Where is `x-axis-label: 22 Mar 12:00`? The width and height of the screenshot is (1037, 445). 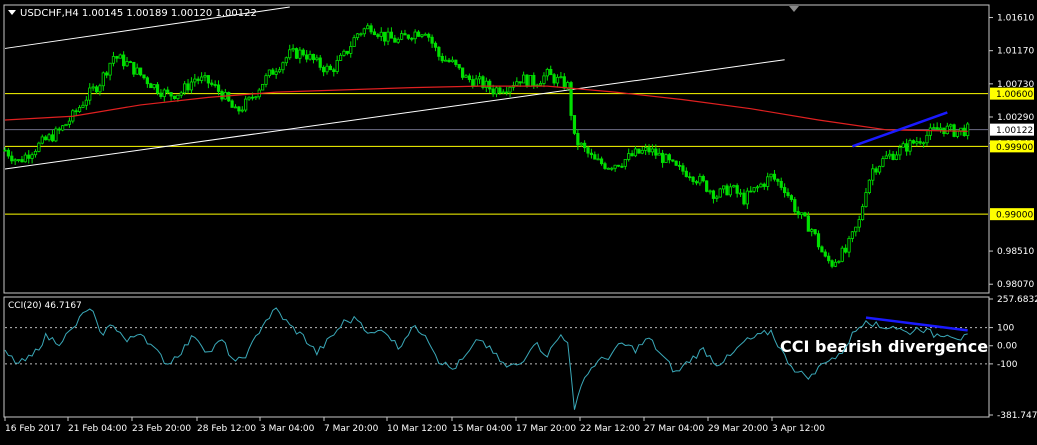 x-axis-label: 22 Mar 12:00 is located at coordinates (610, 429).